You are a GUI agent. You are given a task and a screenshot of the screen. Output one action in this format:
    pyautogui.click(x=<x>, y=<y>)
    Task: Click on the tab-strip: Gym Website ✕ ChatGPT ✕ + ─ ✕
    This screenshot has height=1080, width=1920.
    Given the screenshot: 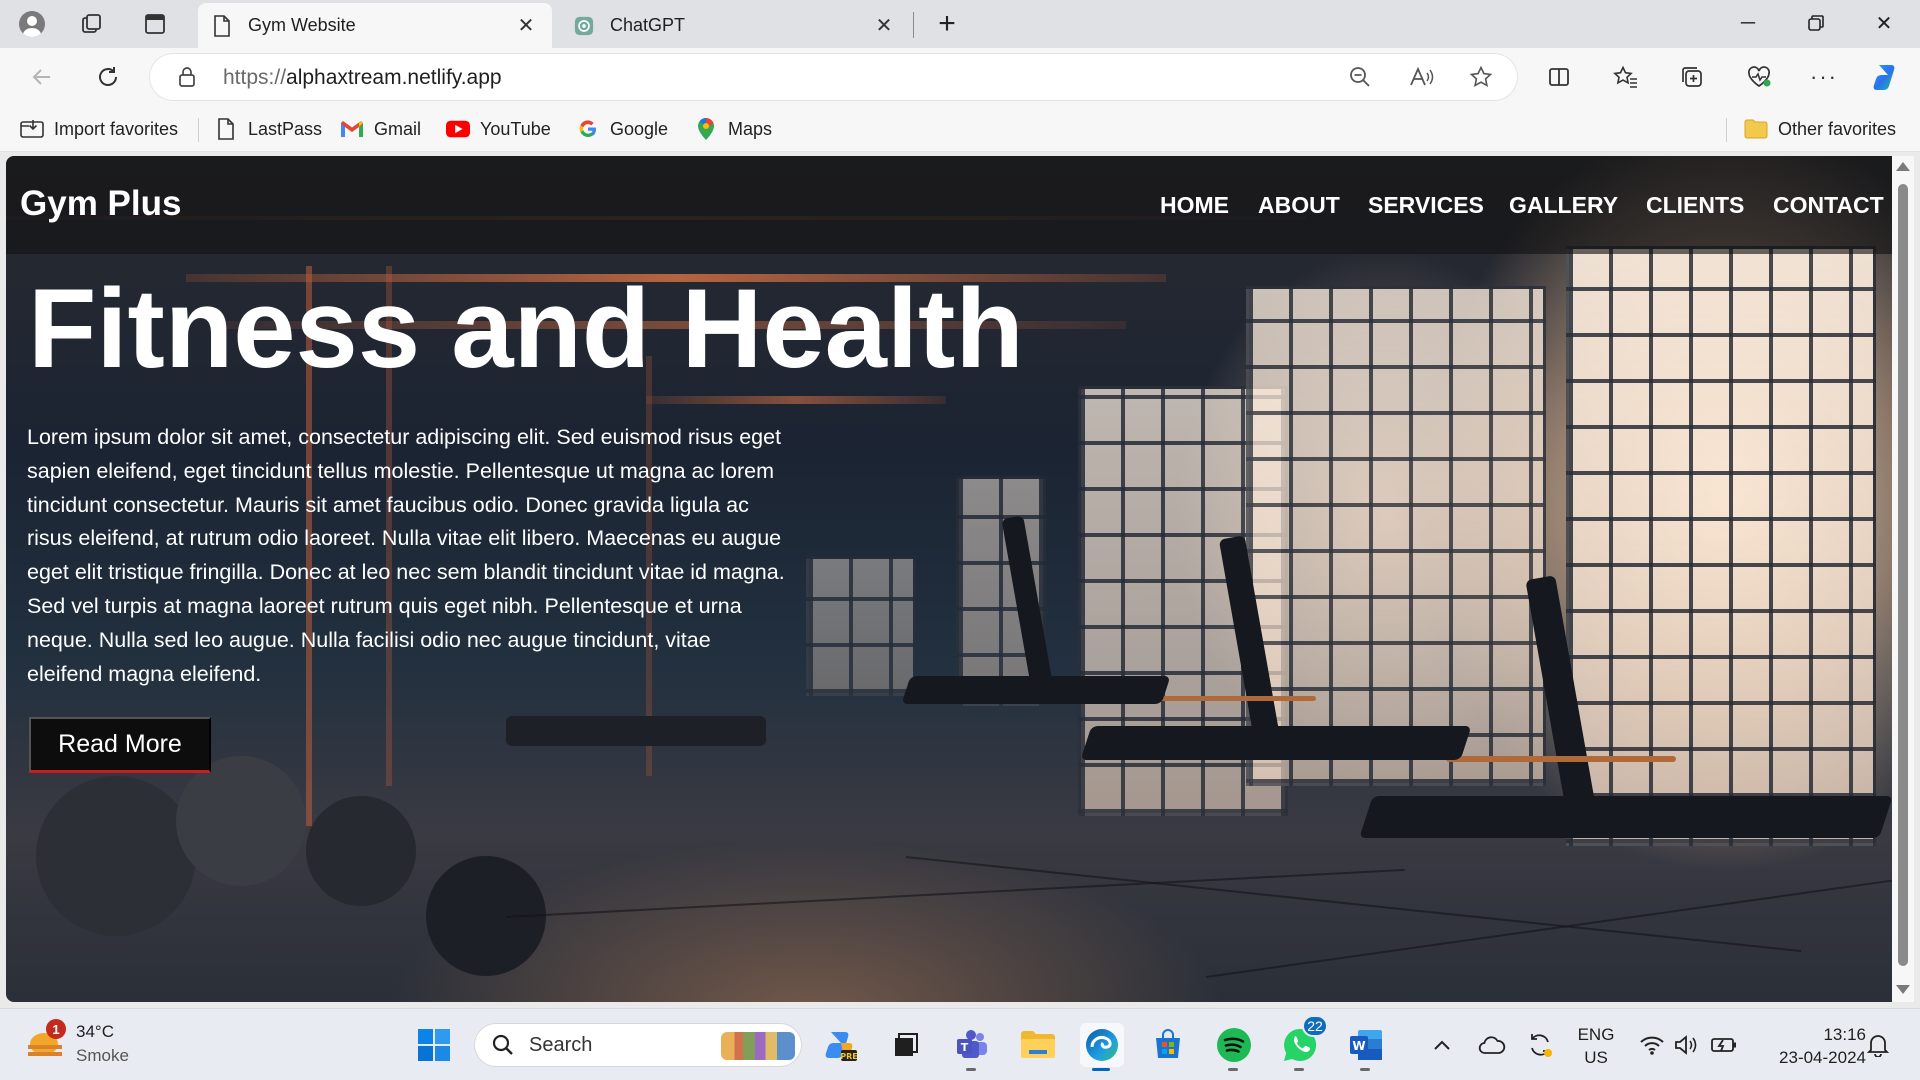 What is the action you would take?
    pyautogui.click(x=960, y=24)
    